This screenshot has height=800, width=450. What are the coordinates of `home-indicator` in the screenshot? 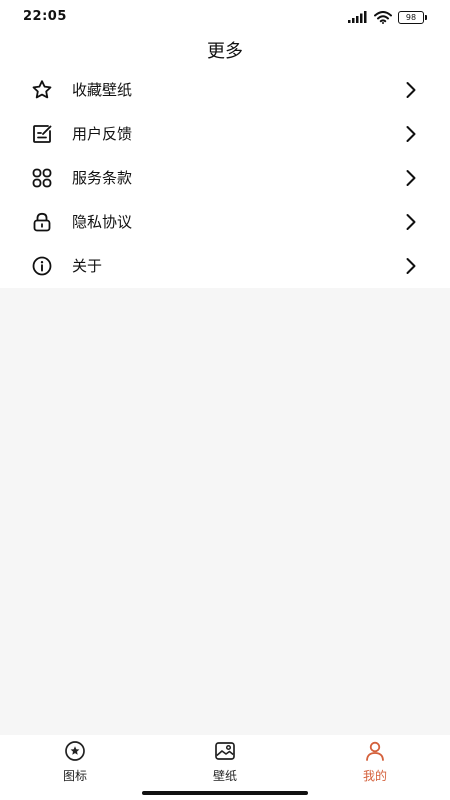 It's located at (225, 793).